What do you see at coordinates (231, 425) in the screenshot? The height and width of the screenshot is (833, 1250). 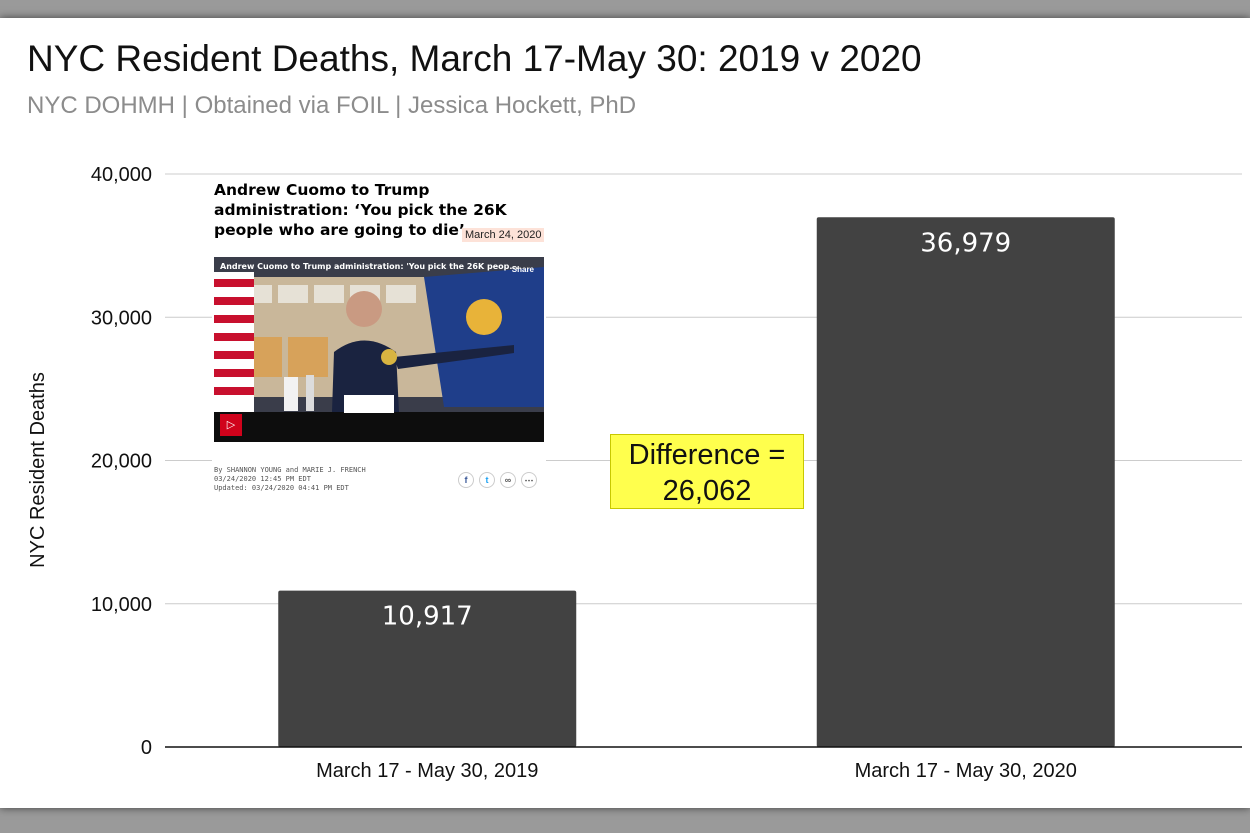 I see `play-icon: ▷` at bounding box center [231, 425].